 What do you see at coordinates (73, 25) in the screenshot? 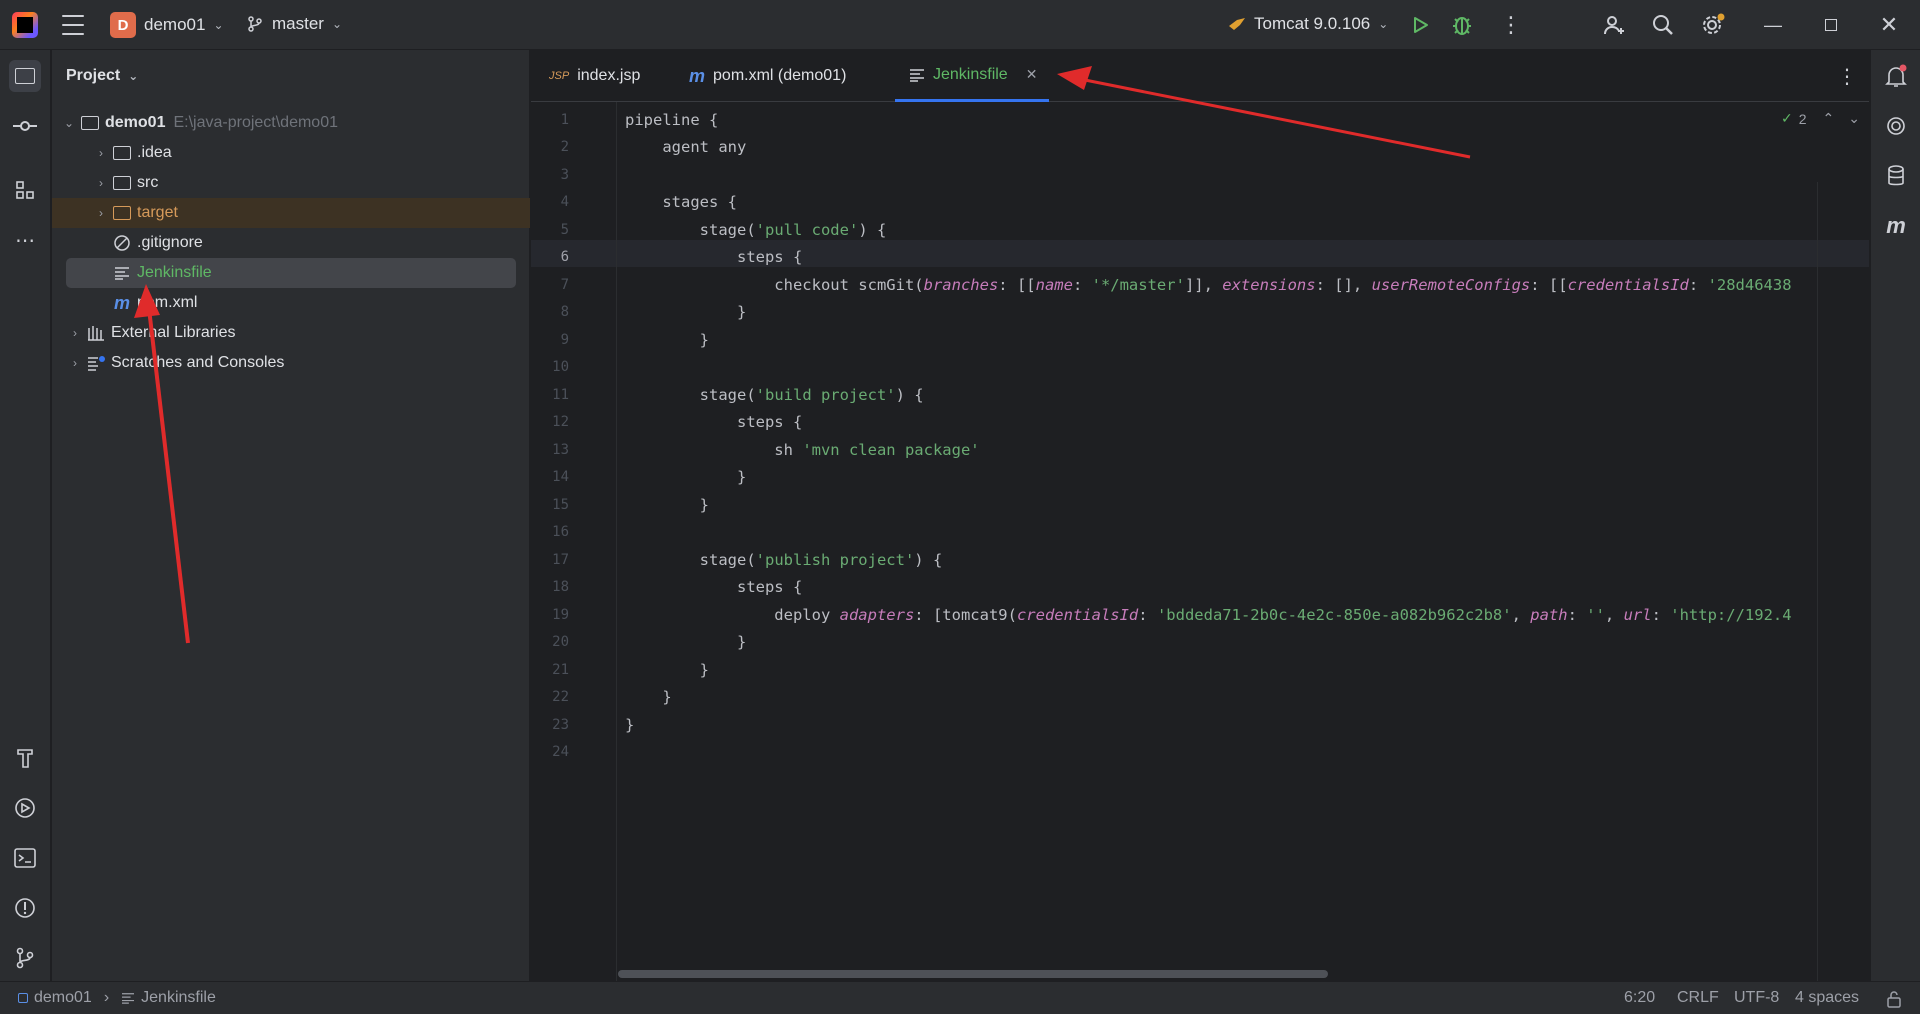
I see `main-menu-icon` at bounding box center [73, 25].